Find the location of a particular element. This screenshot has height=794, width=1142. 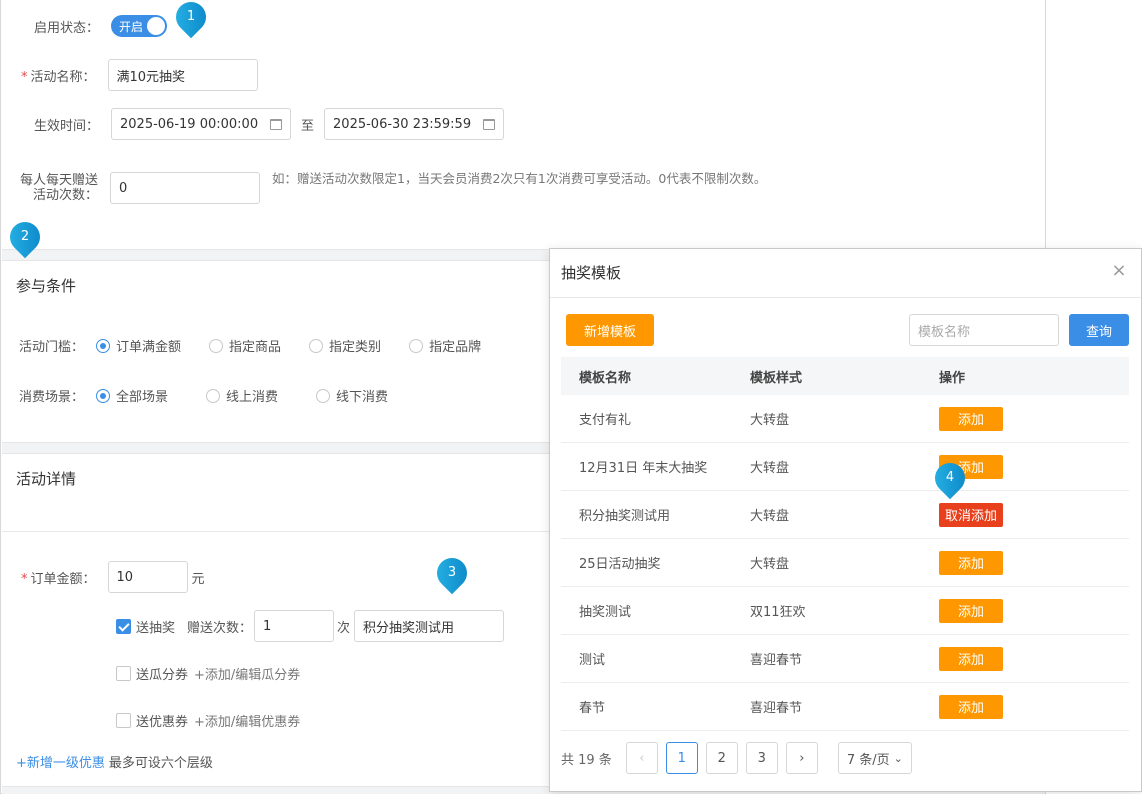

template-name: 支付有礼 is located at coordinates (605, 420).